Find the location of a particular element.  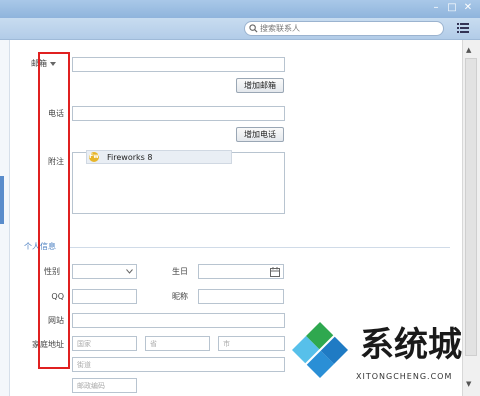

menu-icon is located at coordinates (463, 28).